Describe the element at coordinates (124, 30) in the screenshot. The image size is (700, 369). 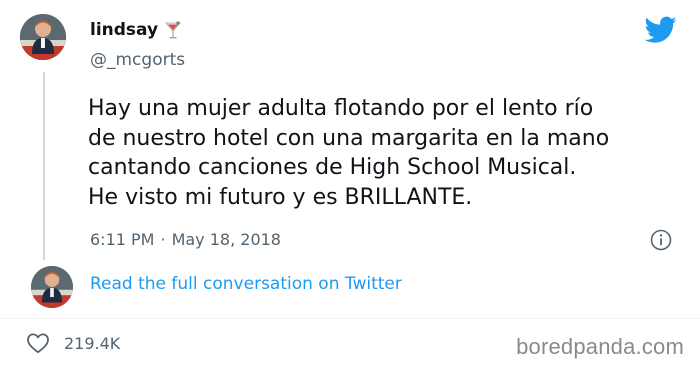
I see `author-display-name: lindsay` at that location.